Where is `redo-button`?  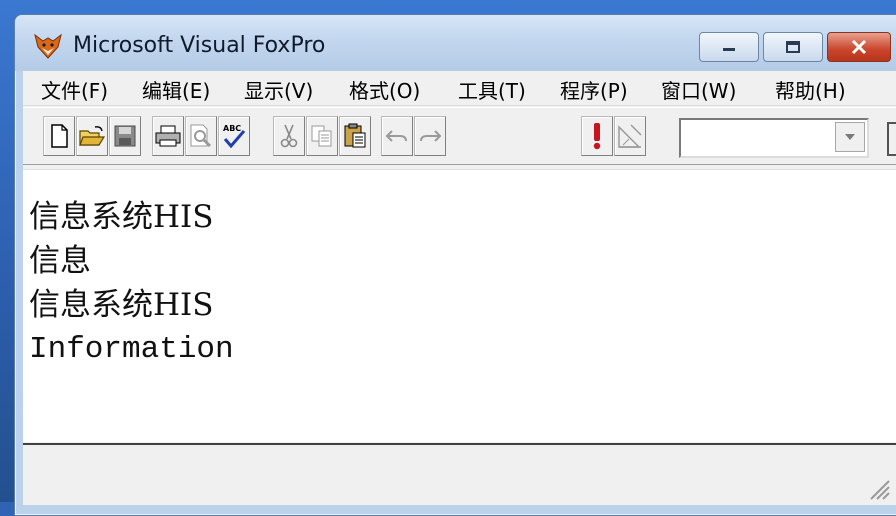 redo-button is located at coordinates (430, 136).